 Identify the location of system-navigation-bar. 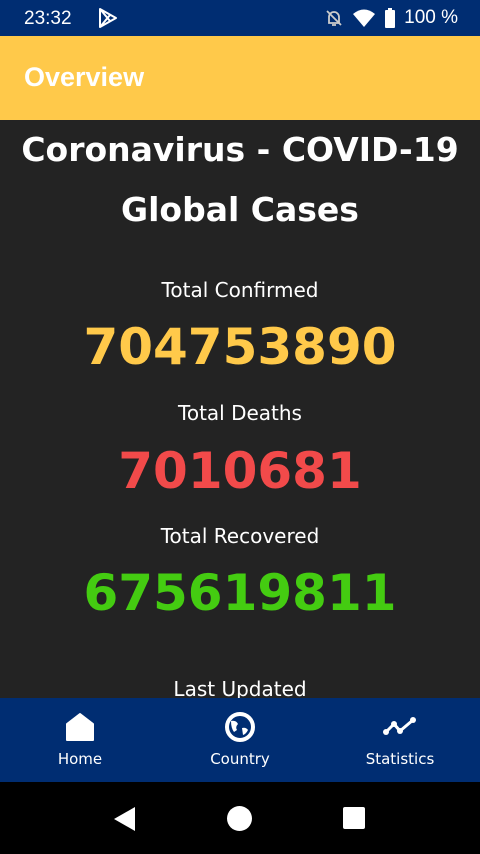
(240, 818).